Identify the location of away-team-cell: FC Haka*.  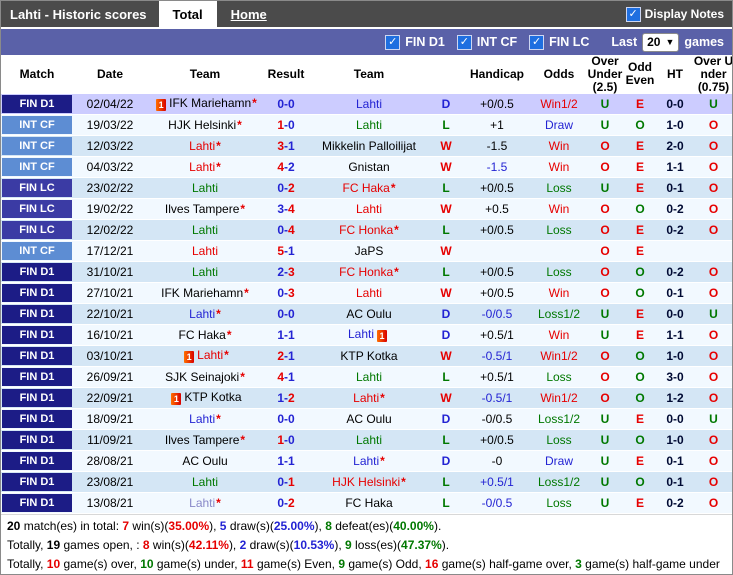
(369, 187).